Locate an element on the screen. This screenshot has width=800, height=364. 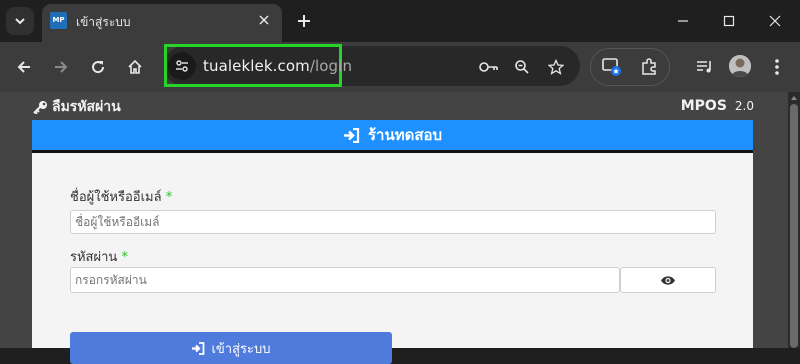
browser-menu-button is located at coordinates (777, 67).